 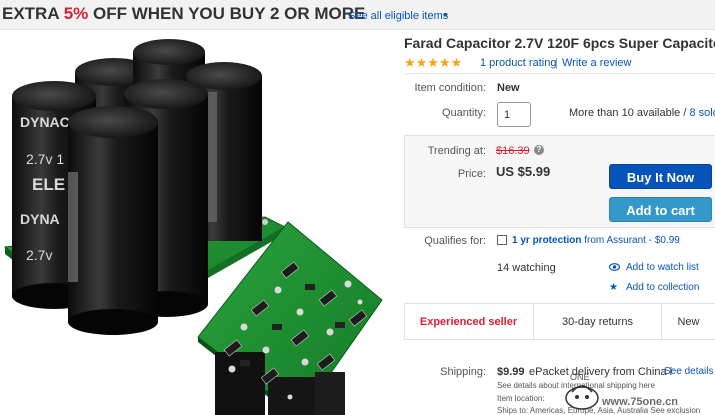 I want to click on promo-percent: 5%, so click(x=76, y=13).